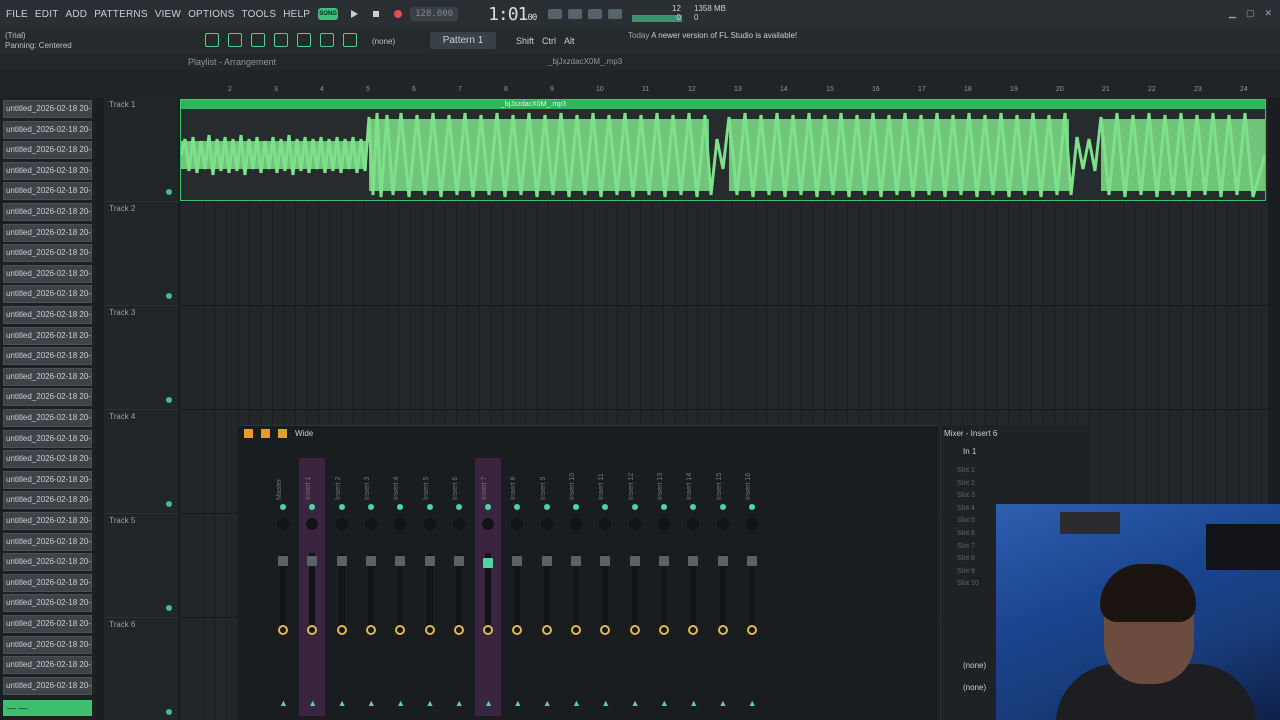 The height and width of the screenshot is (720, 1280). I want to click on tempo-display: 128.000, so click(434, 14).